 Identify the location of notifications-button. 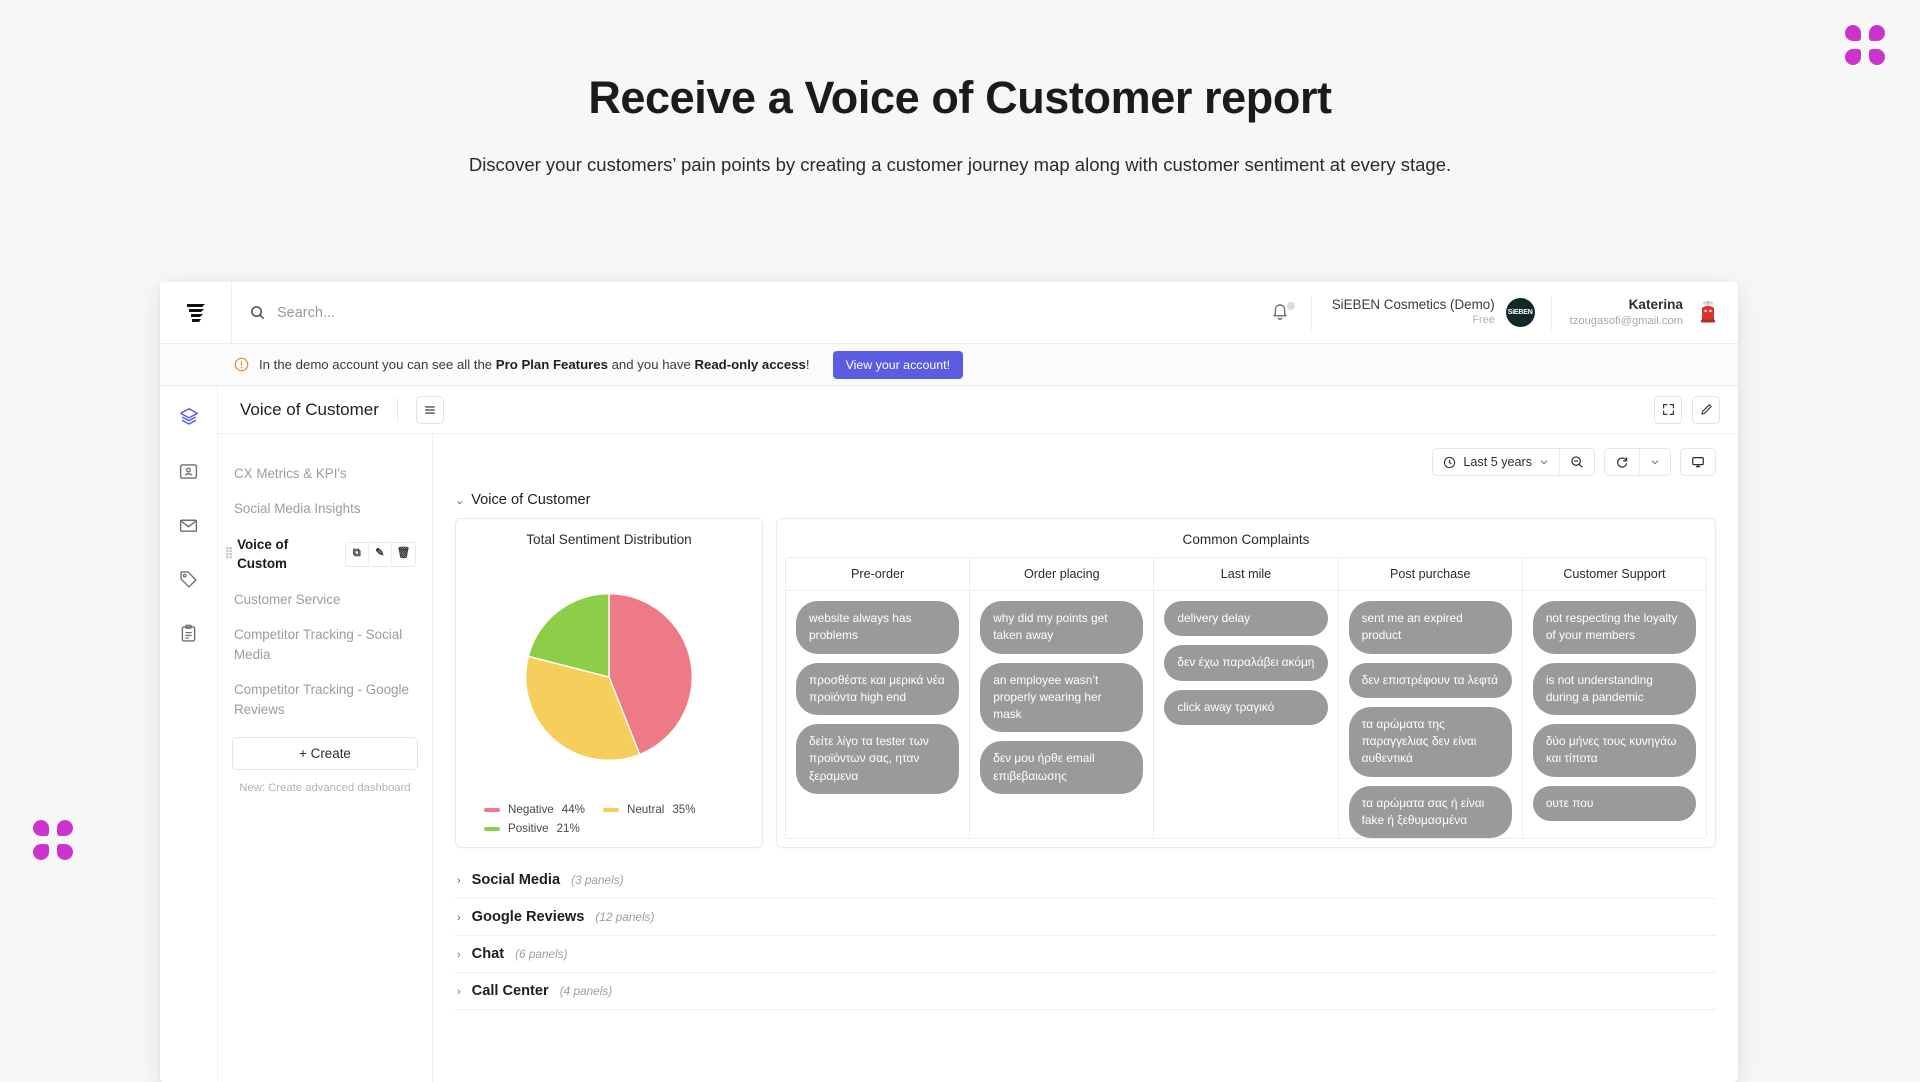
(1280, 312).